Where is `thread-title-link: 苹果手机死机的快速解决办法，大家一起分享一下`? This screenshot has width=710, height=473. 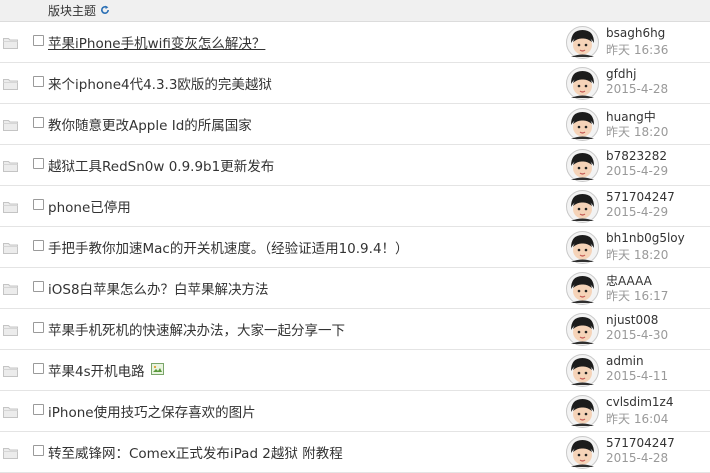 thread-title-link: 苹果手机死机的快速解决办法，大家一起分享一下 is located at coordinates (196, 329).